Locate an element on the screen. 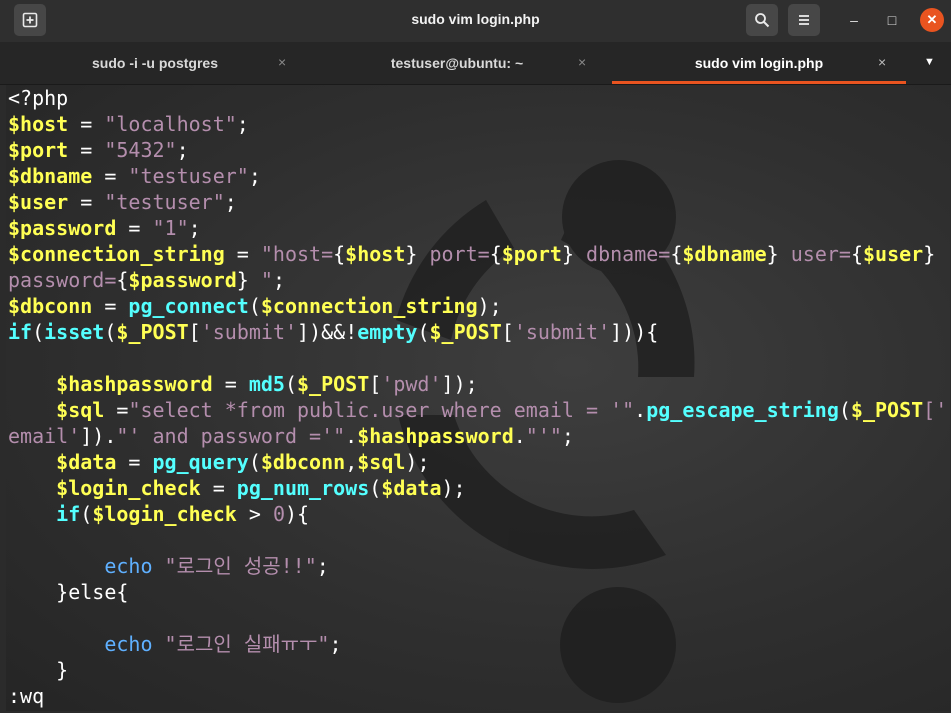 Image resolution: width=951 pixels, height=713 pixels. code-token: $password is located at coordinates (62, 228).